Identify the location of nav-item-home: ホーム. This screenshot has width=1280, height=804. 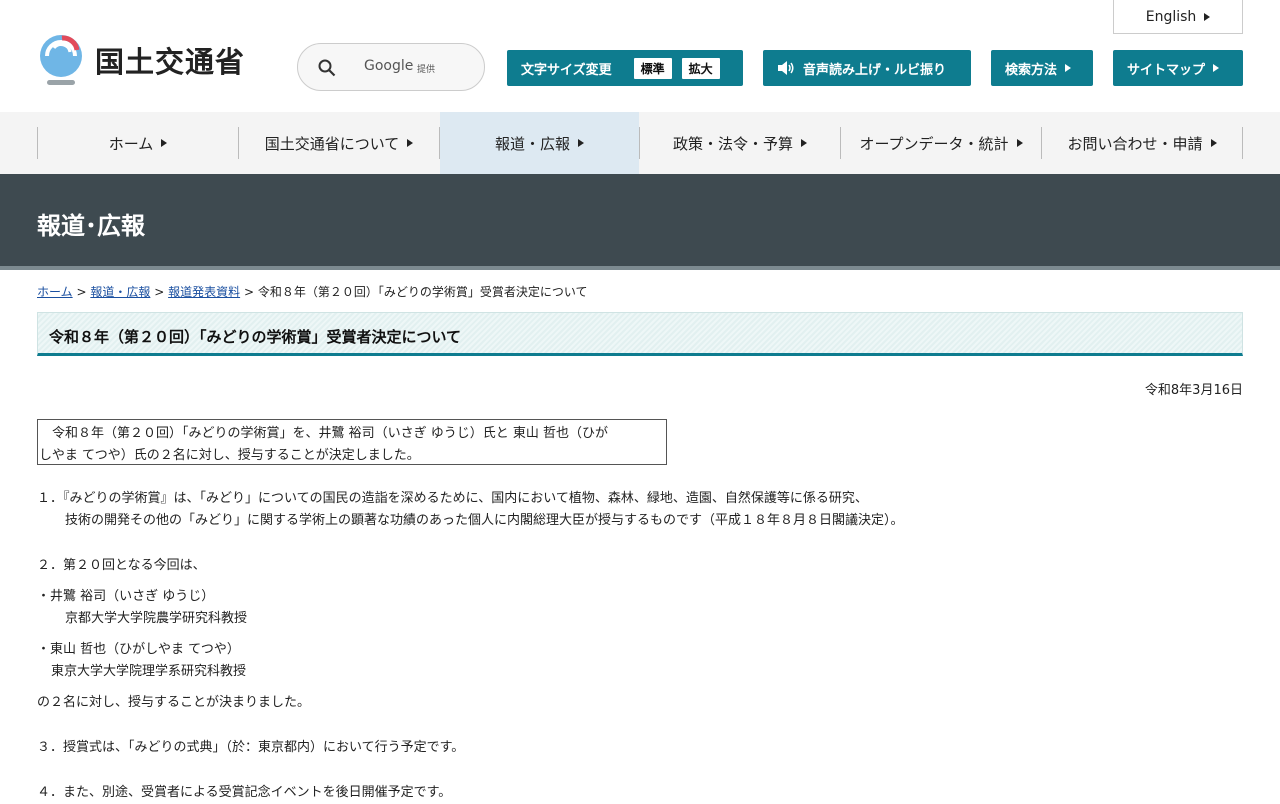
(138, 143).